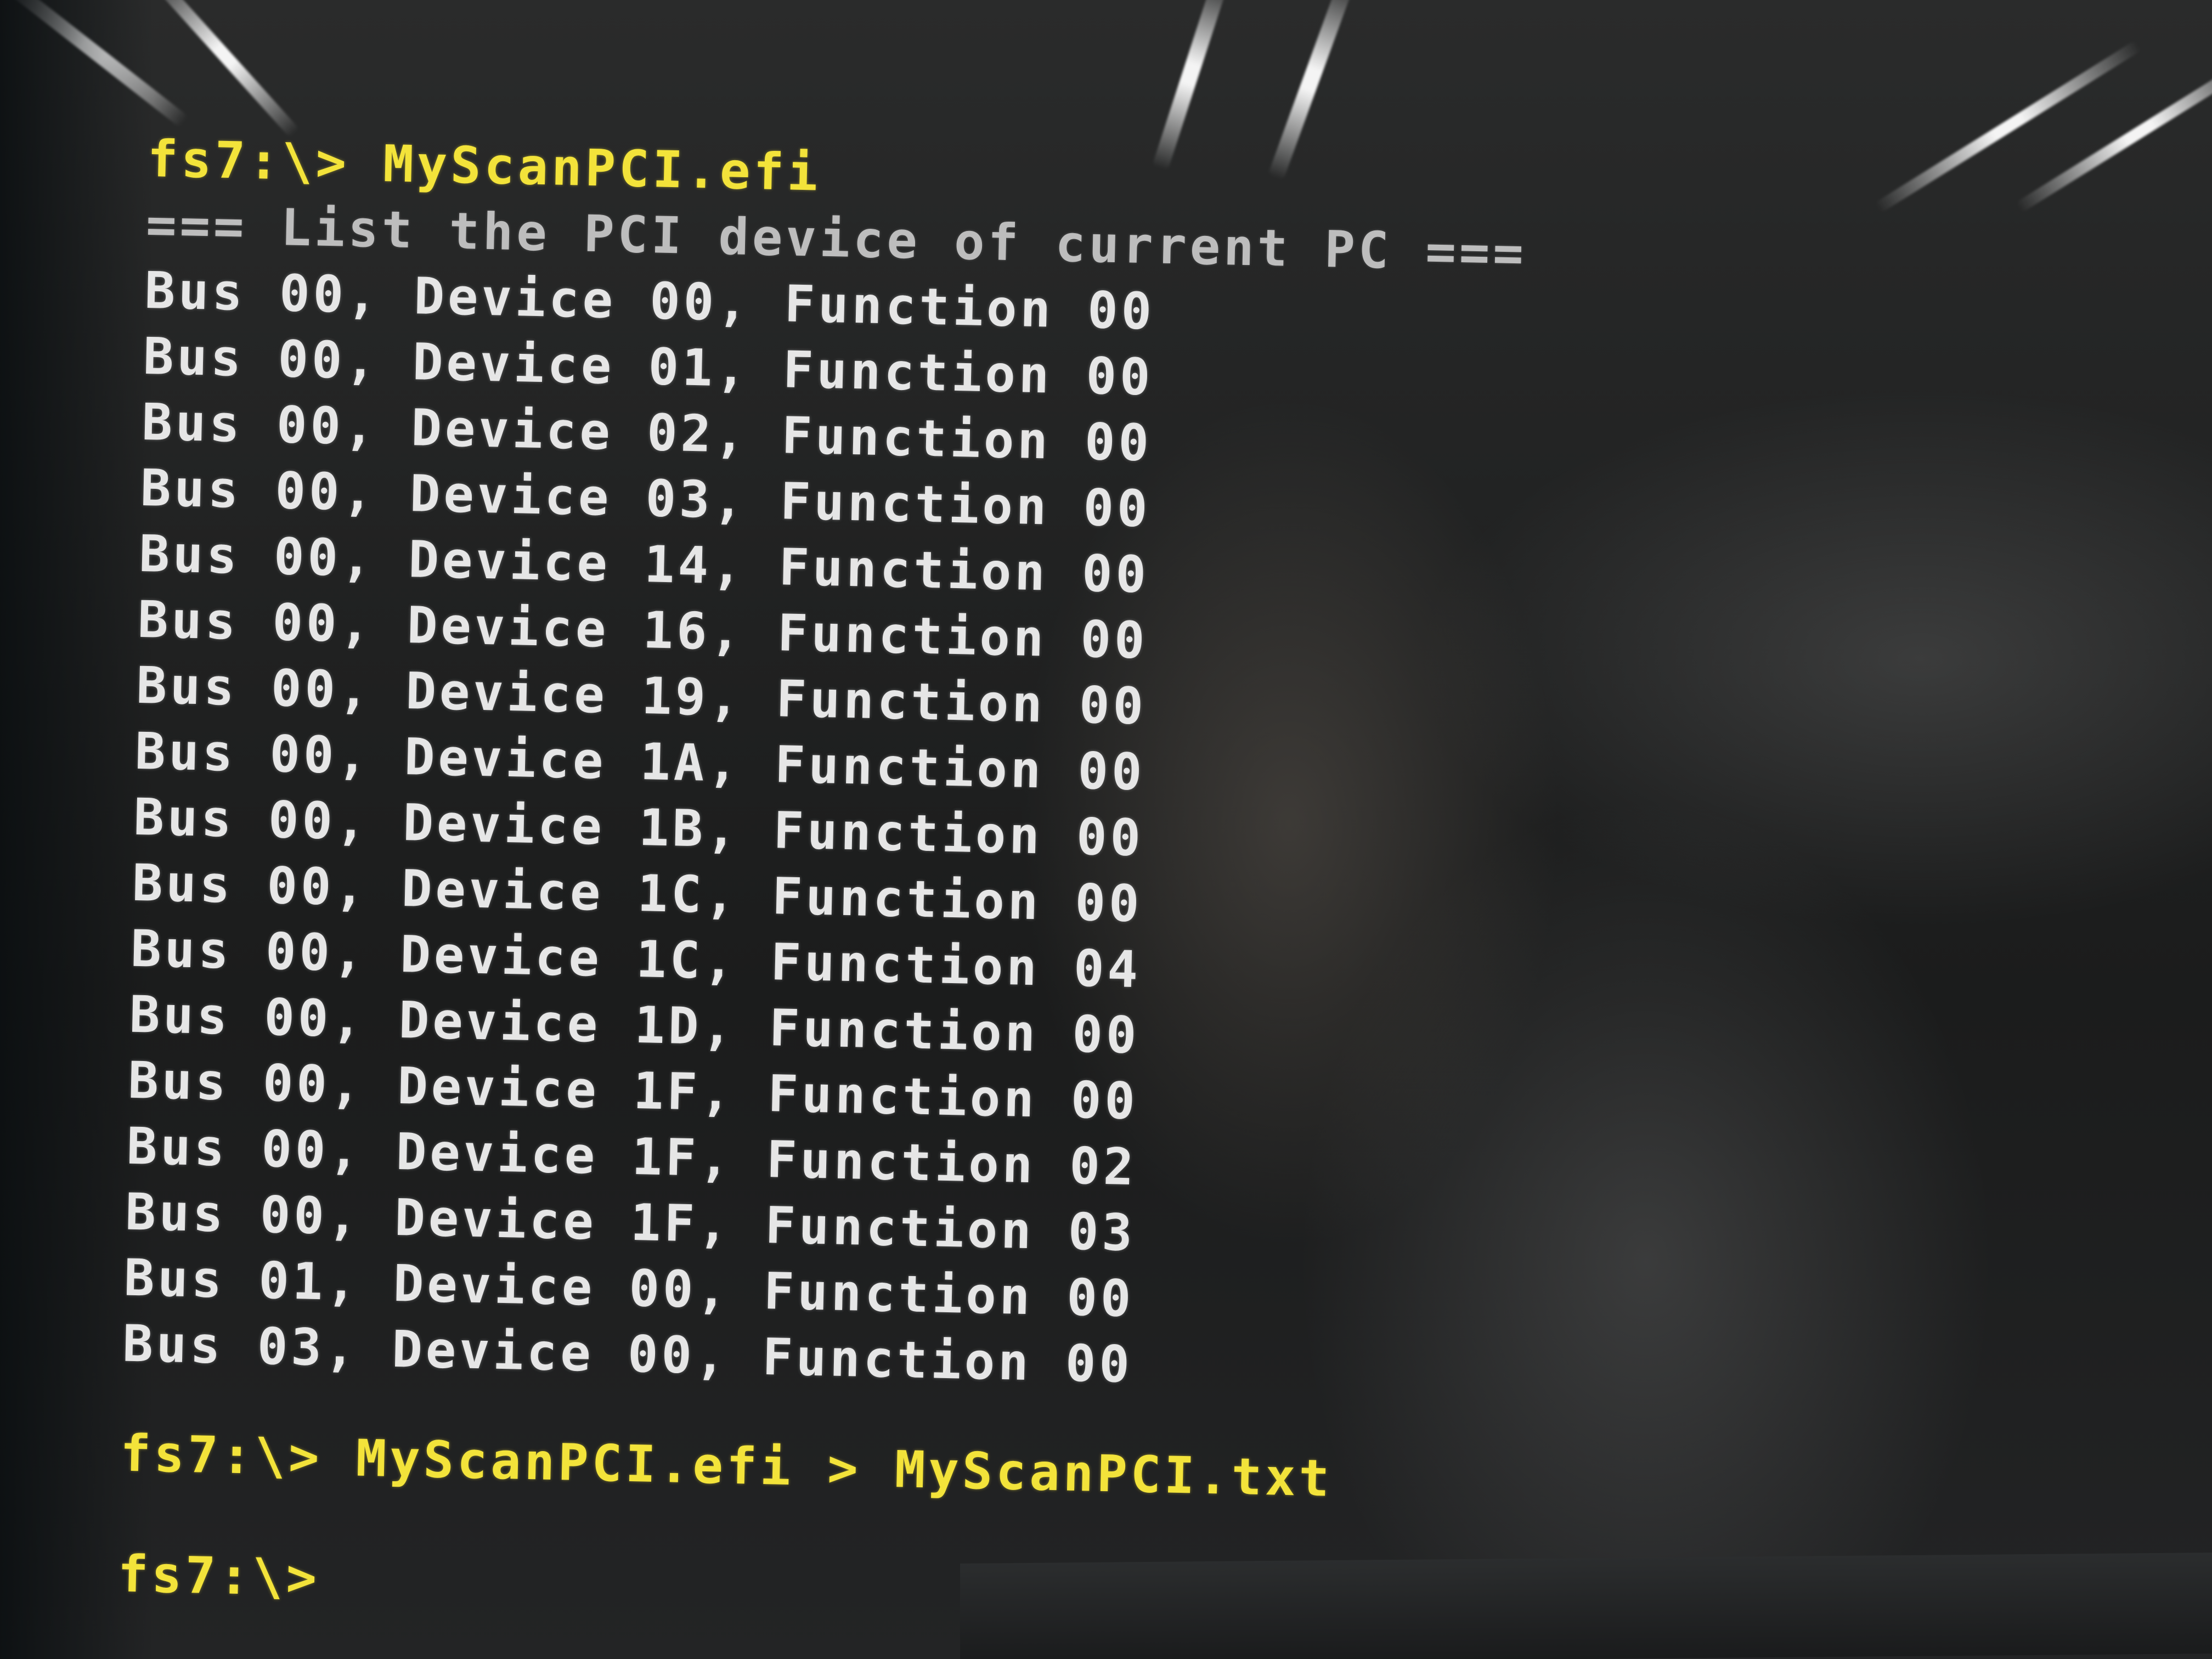 The width and height of the screenshot is (2212, 1659). I want to click on command-text: MyScanPCI.efi, so click(602, 168).